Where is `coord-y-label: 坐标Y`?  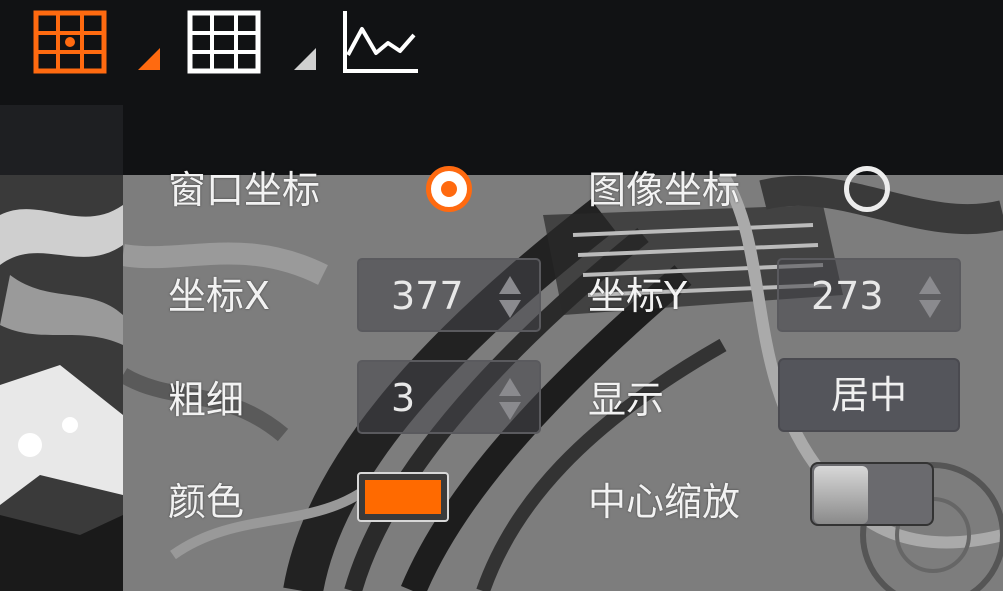
coord-y-label: 坐标Y is located at coordinates (638, 296).